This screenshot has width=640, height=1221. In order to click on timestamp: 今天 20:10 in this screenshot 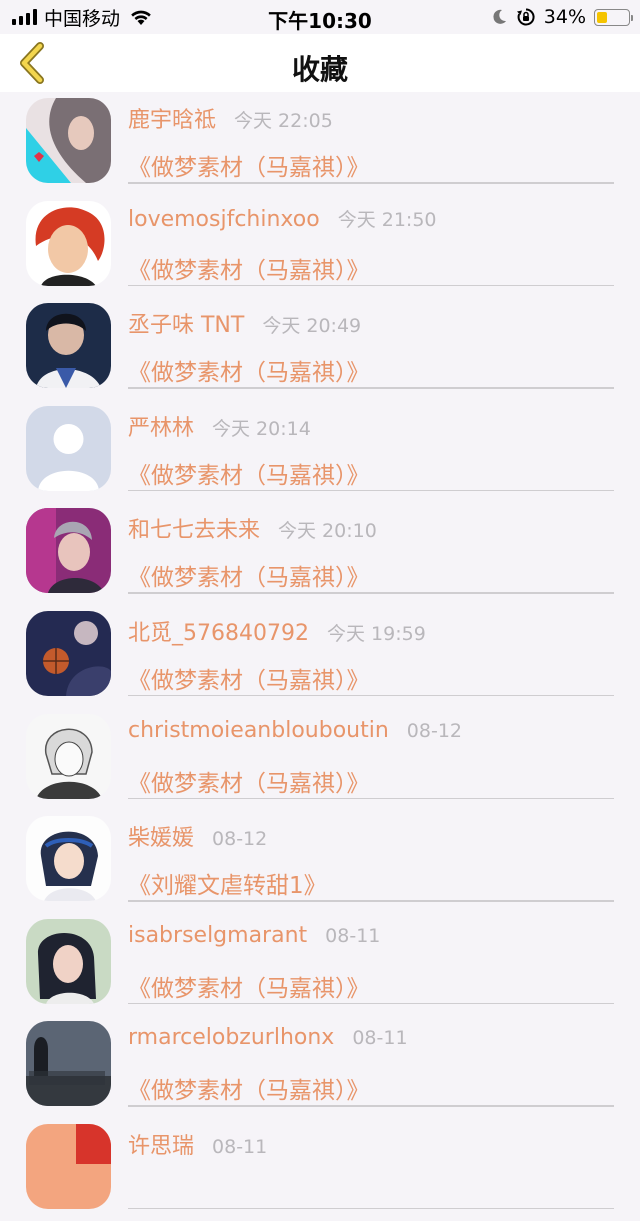, I will do `click(327, 531)`.